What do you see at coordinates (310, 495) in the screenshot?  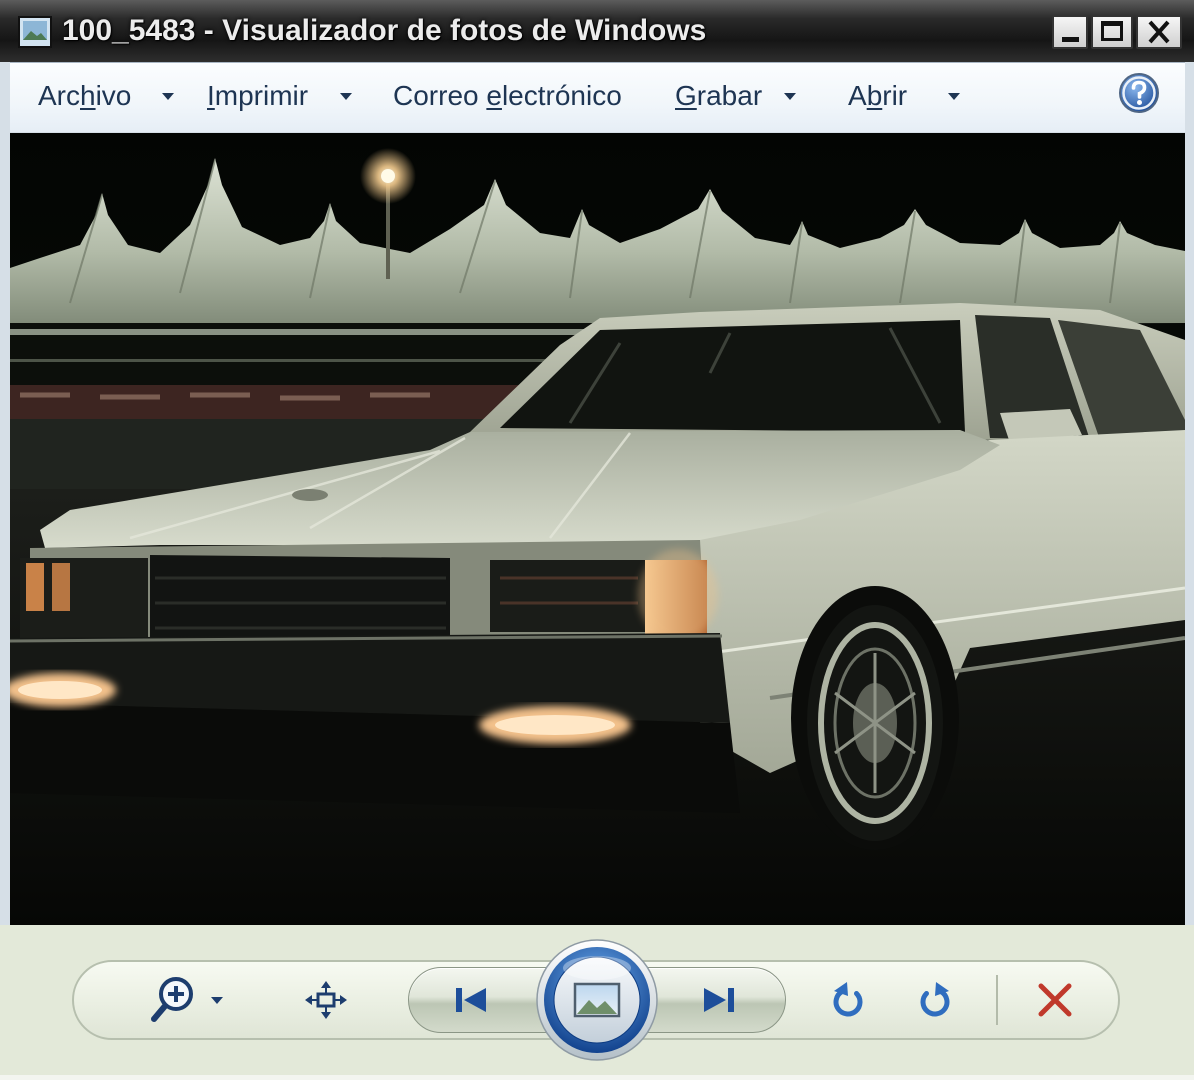 I see `hood-ornament` at bounding box center [310, 495].